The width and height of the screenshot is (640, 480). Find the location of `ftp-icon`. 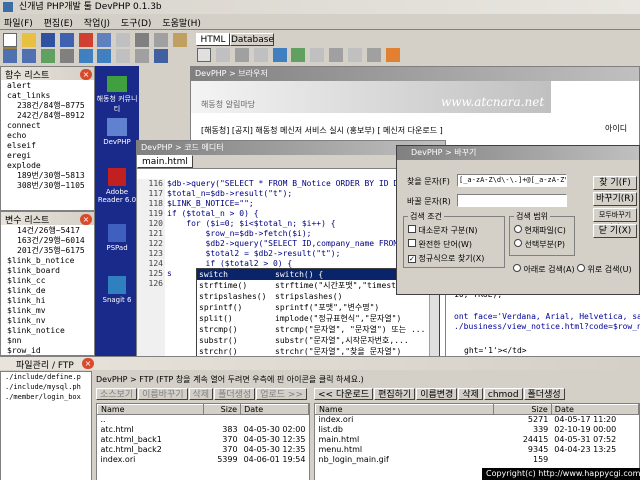

ftp-icon is located at coordinates (85, 40).